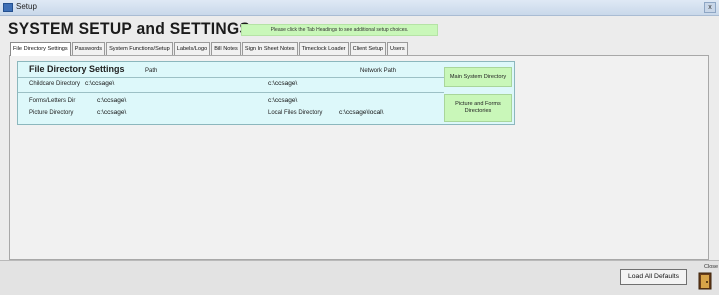  What do you see at coordinates (77, 69) in the screenshot?
I see `section-title: File Directory Settings` at bounding box center [77, 69].